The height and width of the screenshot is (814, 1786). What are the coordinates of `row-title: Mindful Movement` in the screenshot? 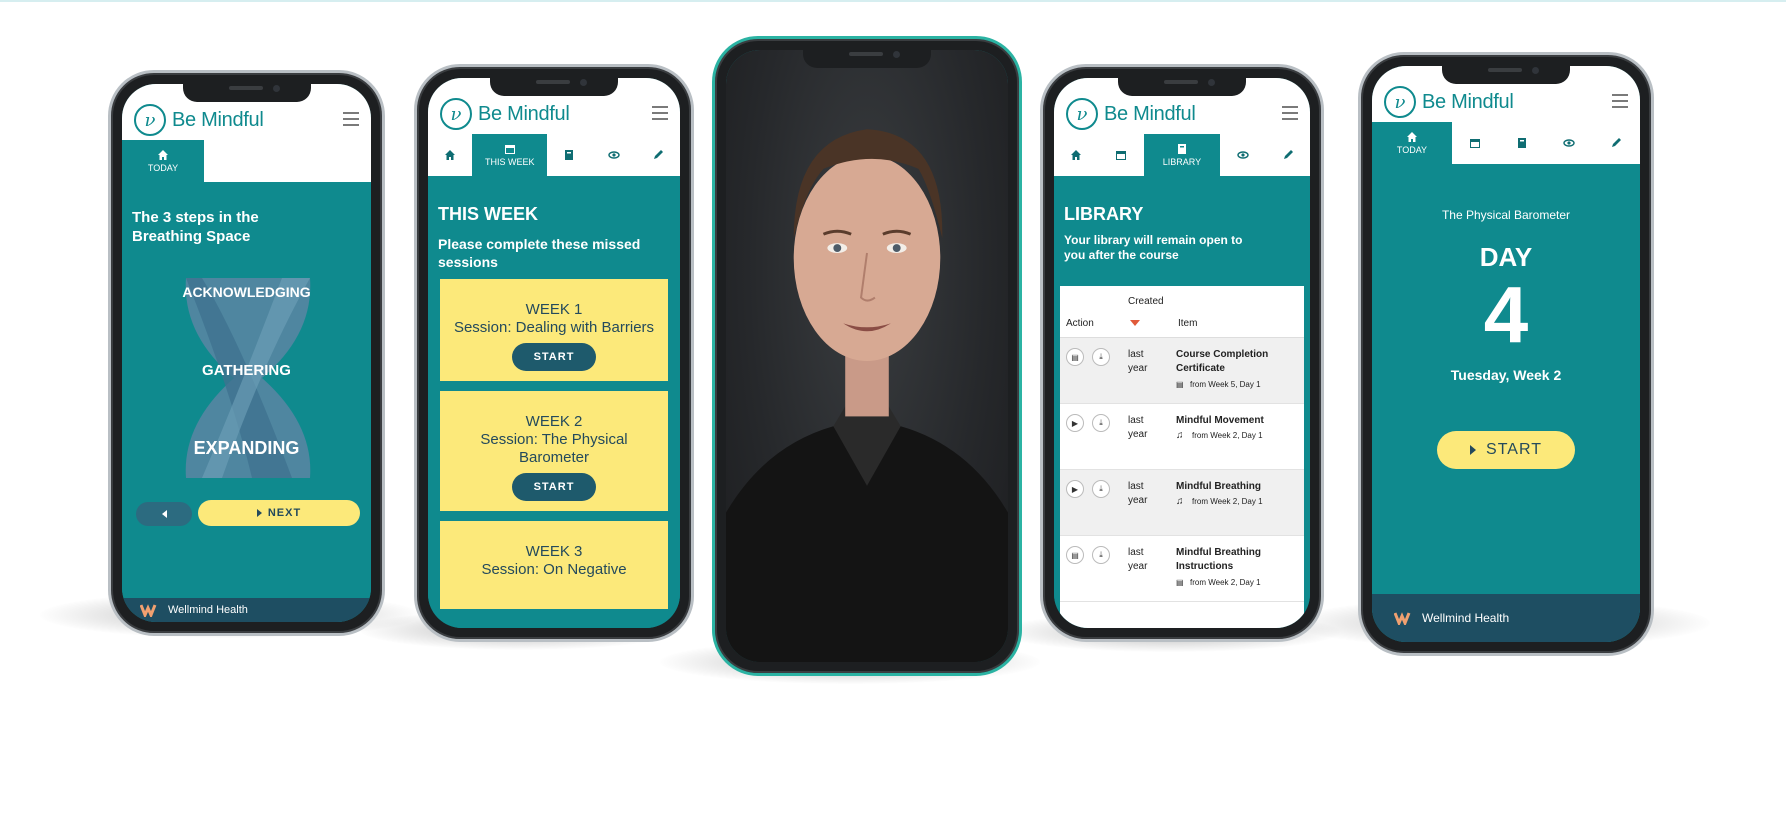 It's located at (1224, 421).